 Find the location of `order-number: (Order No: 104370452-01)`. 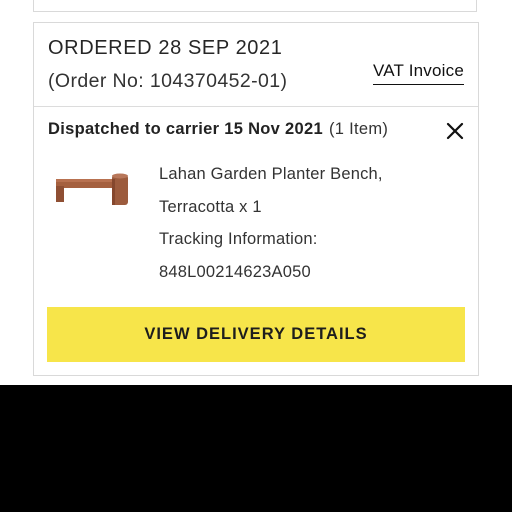

order-number: (Order No: 104370452-01) is located at coordinates (168, 81).